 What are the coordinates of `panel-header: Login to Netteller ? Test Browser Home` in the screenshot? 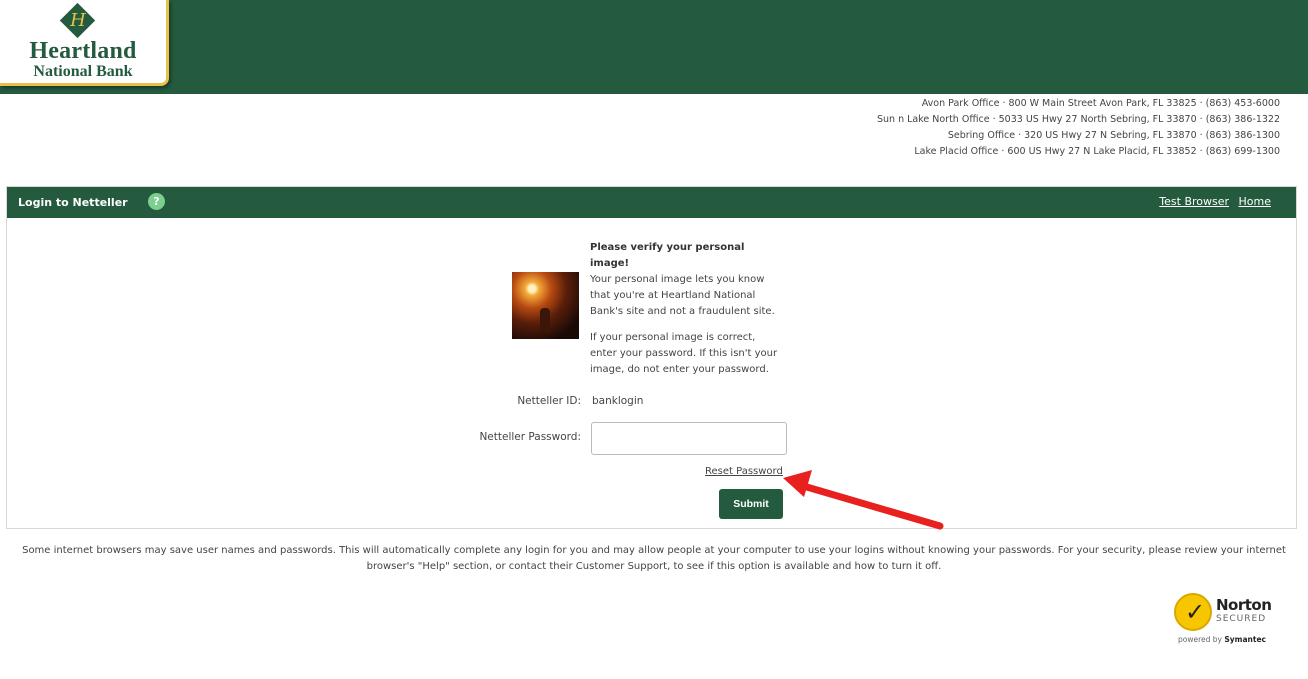 It's located at (651, 202).